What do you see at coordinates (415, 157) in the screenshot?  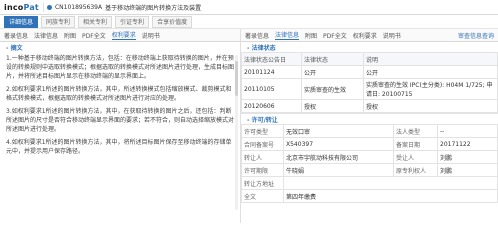 I see `license-label: 受让人` at bounding box center [415, 157].